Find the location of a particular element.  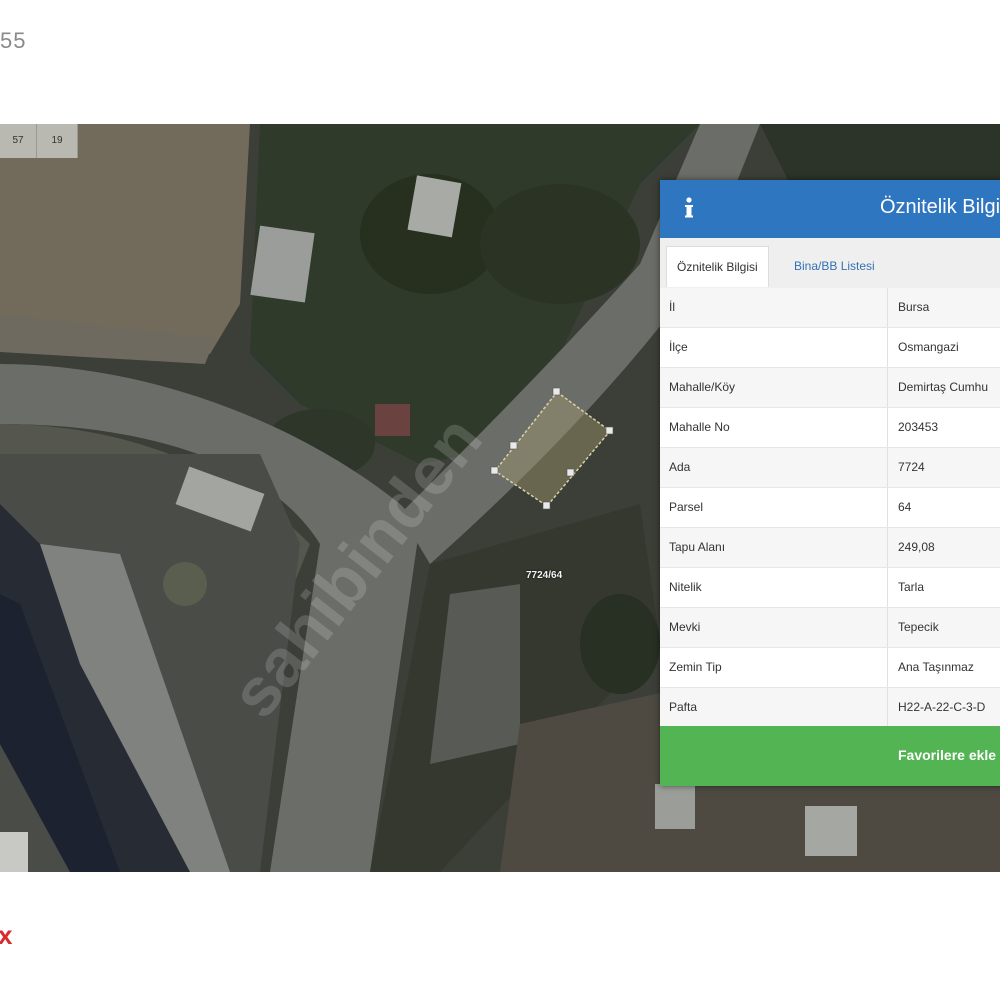

tab-attribute-info: Öznitelik Bilgisi is located at coordinates (717, 266).